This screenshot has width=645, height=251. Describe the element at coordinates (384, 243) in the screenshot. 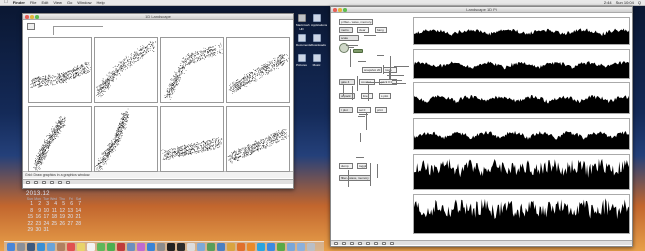

I see `zoom-out-button` at that location.